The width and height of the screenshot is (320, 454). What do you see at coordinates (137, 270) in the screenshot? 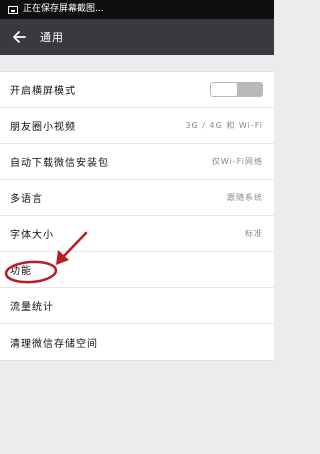
I see `features-row: 功能` at bounding box center [137, 270].